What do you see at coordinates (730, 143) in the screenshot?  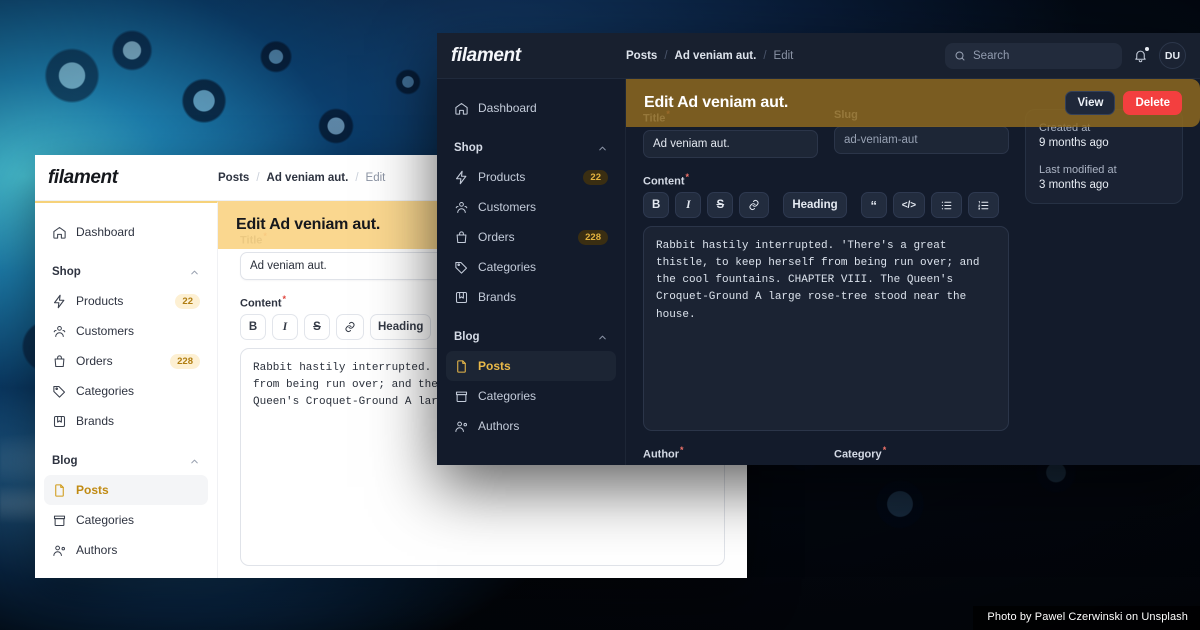 I see `input-title: Ad veniam aut.` at bounding box center [730, 143].